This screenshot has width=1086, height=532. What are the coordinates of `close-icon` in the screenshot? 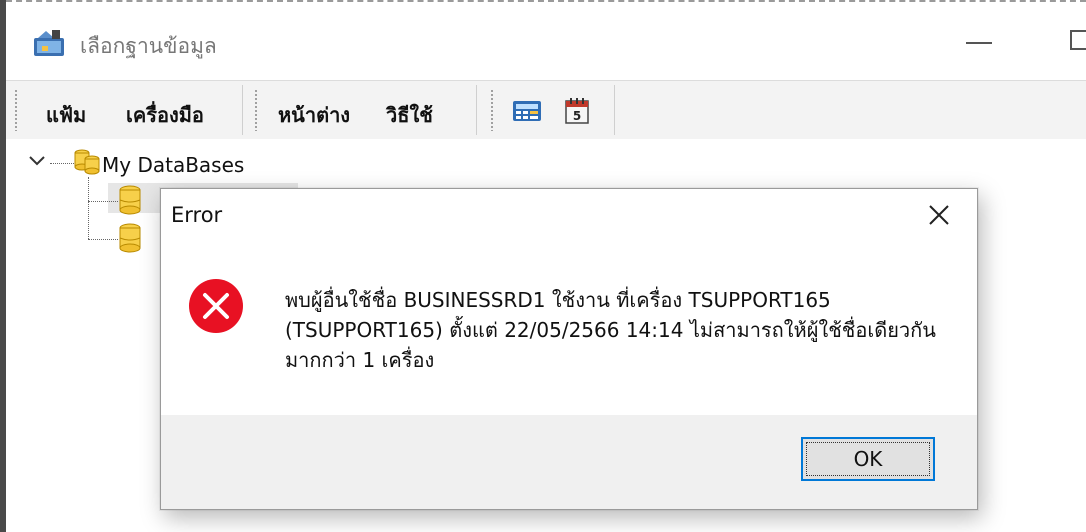 It's located at (939, 215).